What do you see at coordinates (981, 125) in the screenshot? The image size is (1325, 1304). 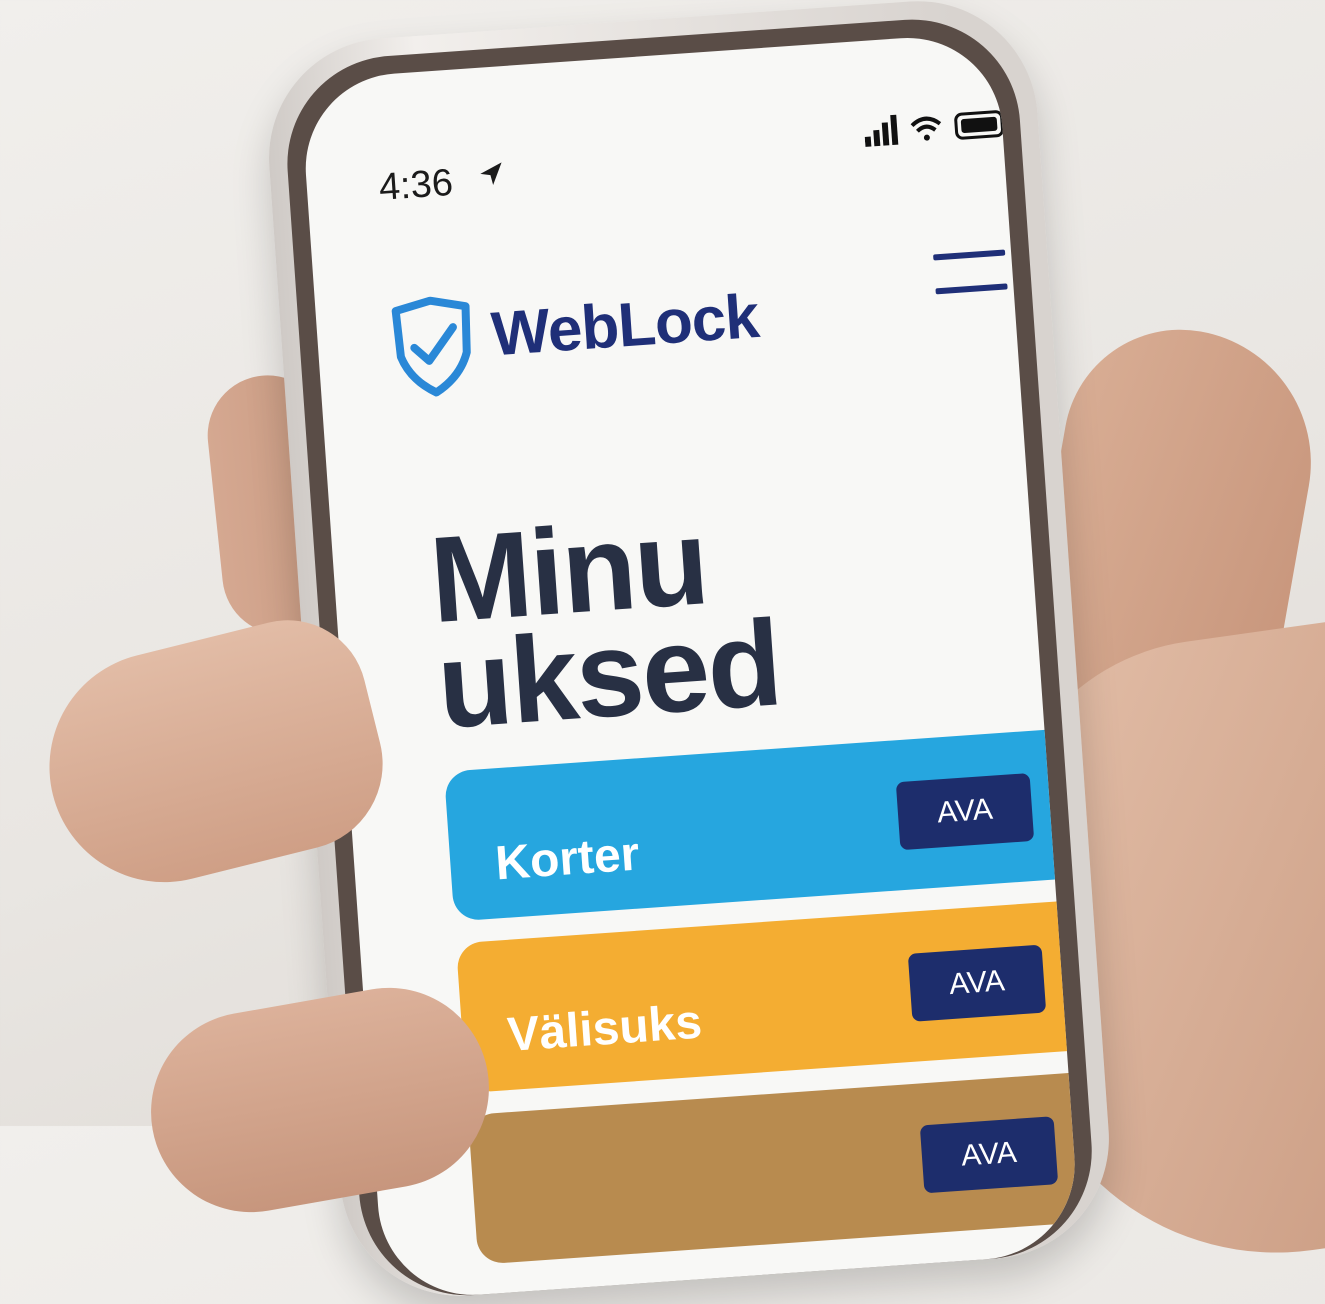 I see `battery-icon` at bounding box center [981, 125].